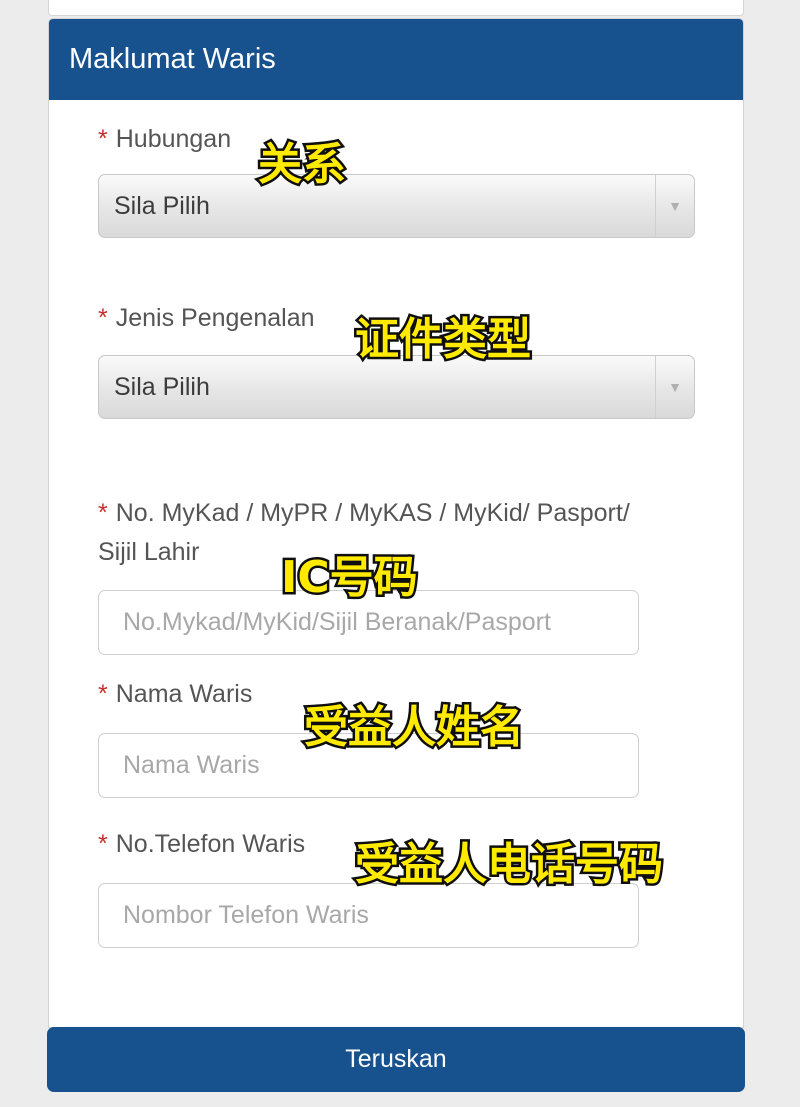  What do you see at coordinates (414, 727) in the screenshot?
I see `annotation-beneficiary-name: 受益人姓名` at bounding box center [414, 727].